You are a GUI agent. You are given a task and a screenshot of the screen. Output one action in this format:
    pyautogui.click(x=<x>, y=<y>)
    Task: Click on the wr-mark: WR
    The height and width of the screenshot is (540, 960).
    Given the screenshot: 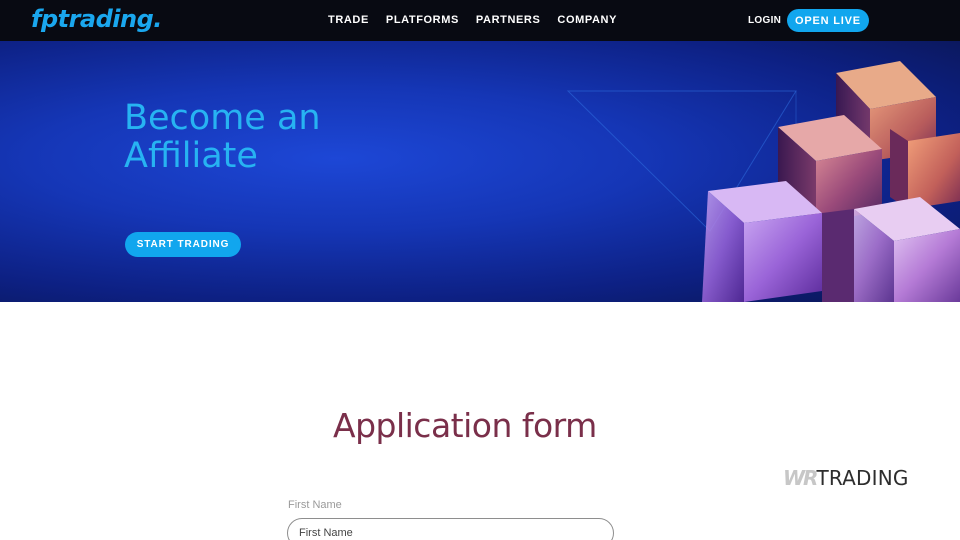 What is the action you would take?
    pyautogui.click(x=800, y=478)
    